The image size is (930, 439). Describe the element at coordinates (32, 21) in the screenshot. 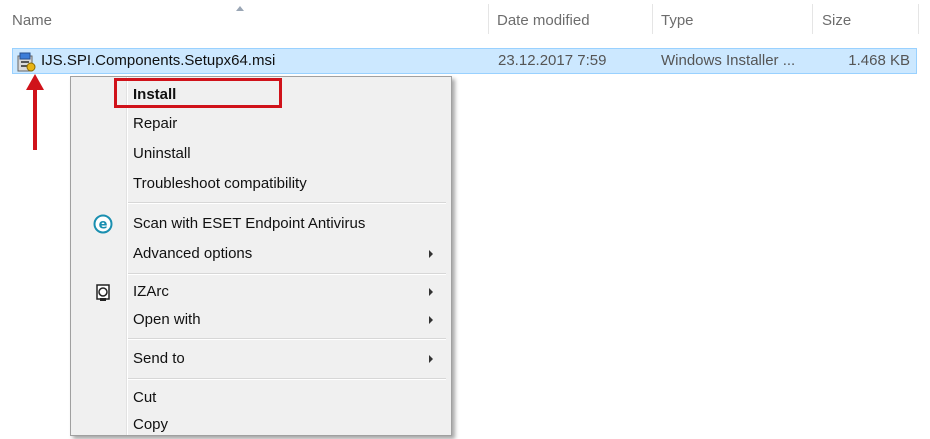

I see `column-name: Name` at that location.